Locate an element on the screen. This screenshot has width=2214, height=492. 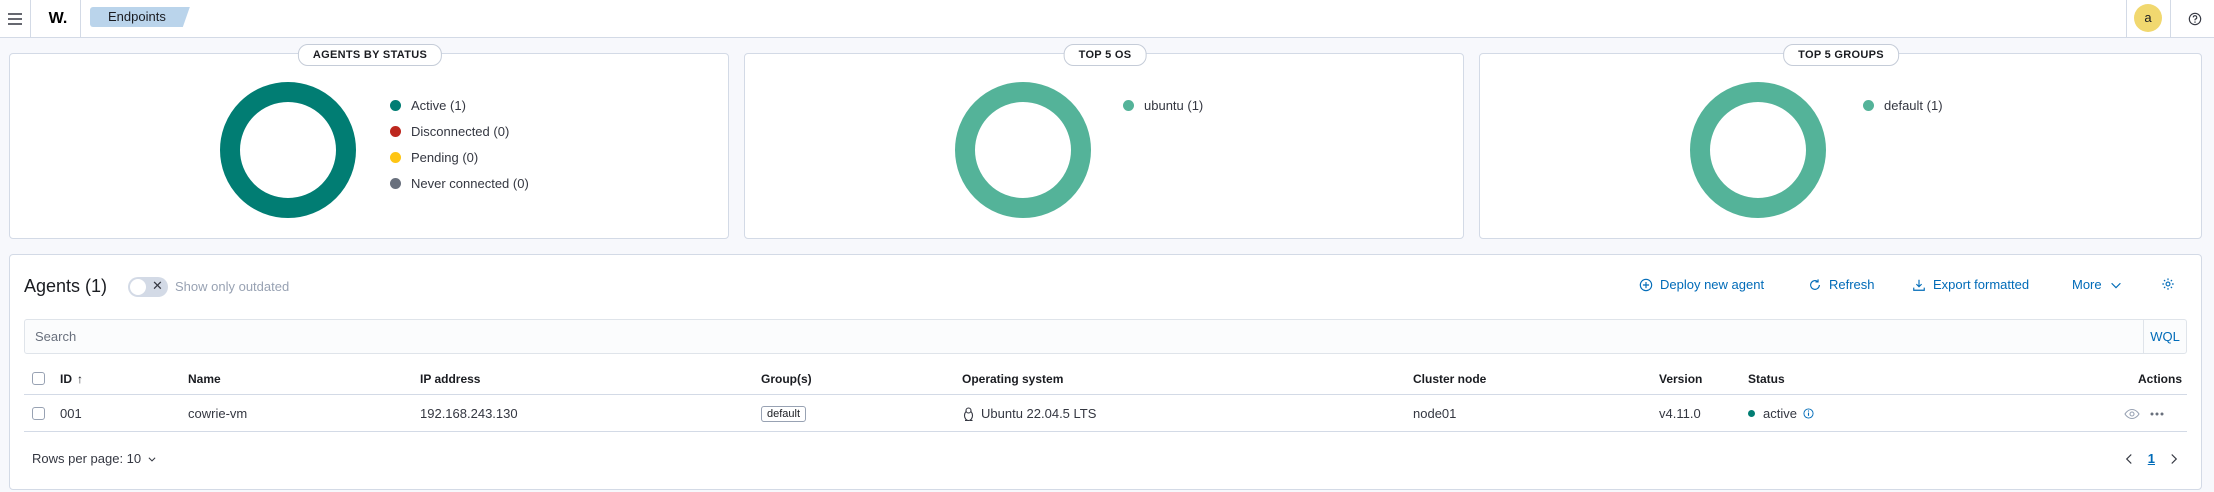
agent-os: Ubuntu 22.04.5 LTS is located at coordinates (1039, 413).